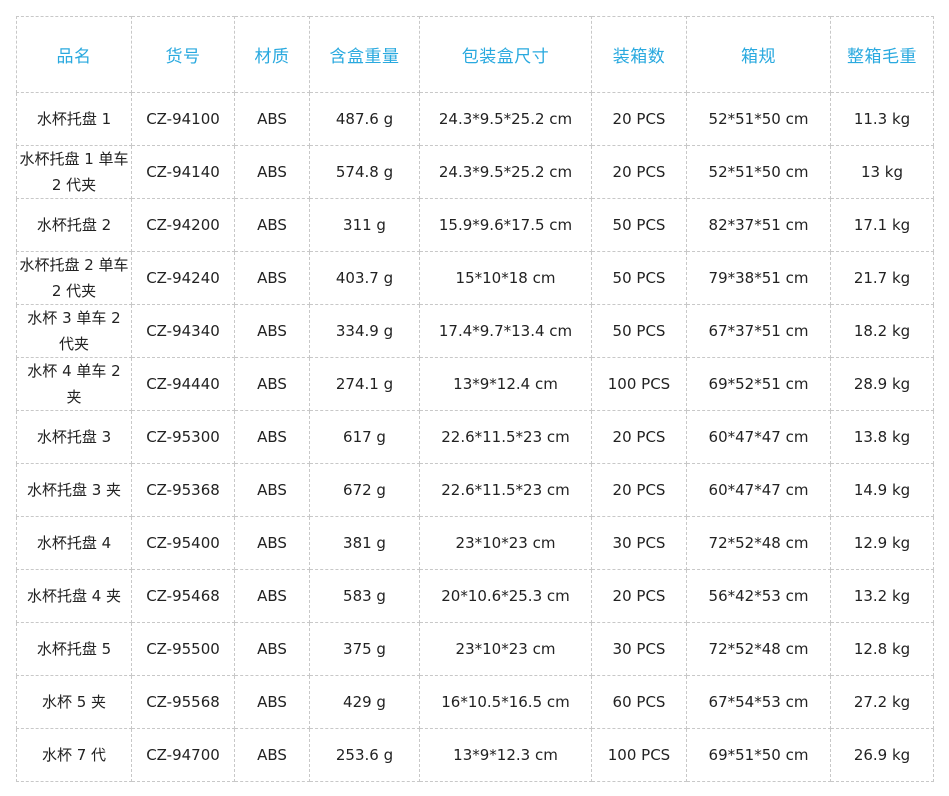  I want to click on weight-cell: 487.6 g, so click(364, 119).